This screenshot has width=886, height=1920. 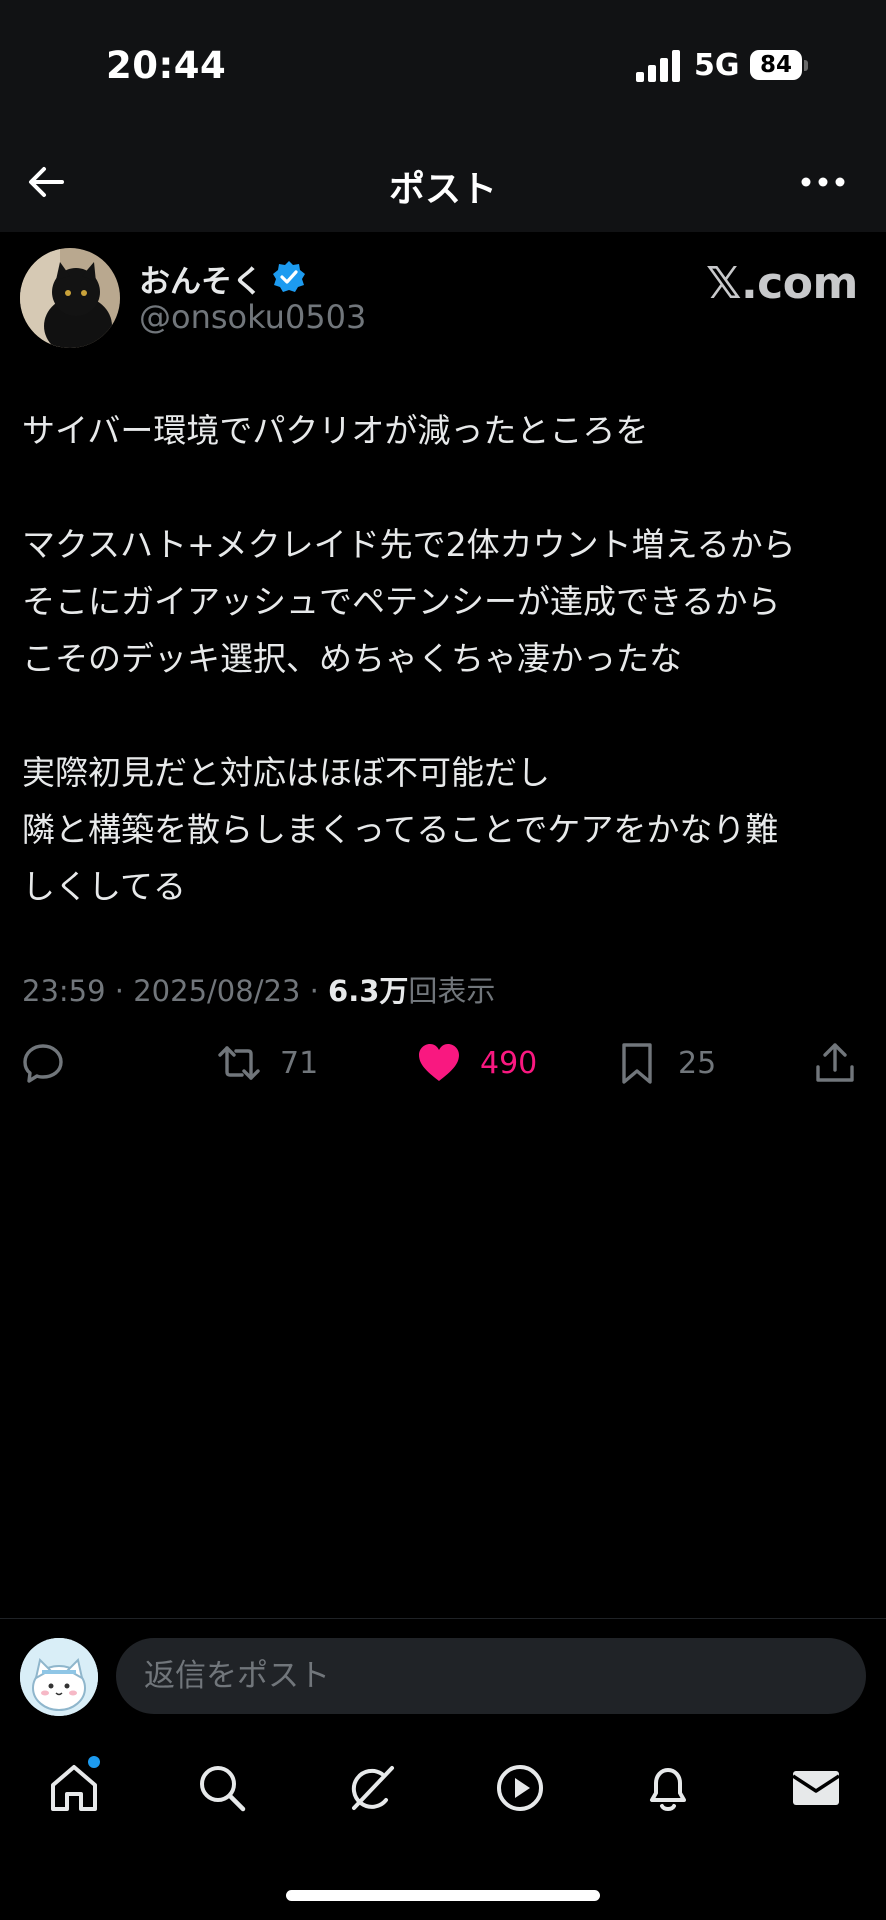 I want to click on home-icon, so click(x=74, y=1788).